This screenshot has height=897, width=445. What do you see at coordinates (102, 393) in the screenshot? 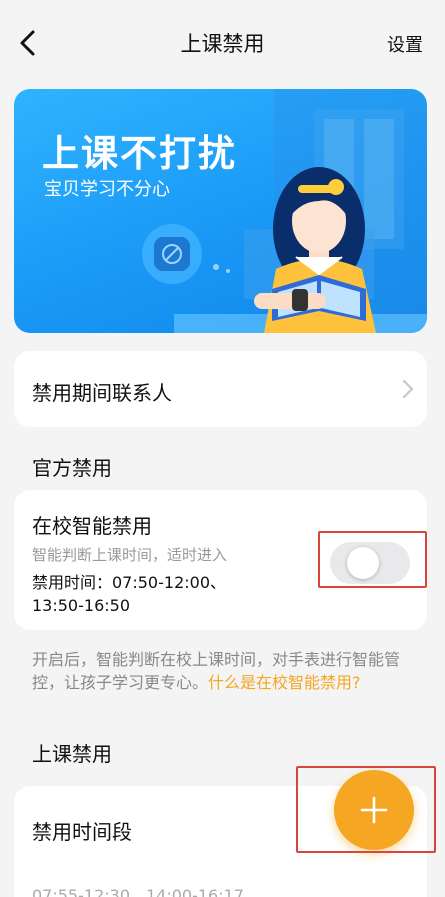
I see `contact-label: 禁用期间联系人` at bounding box center [102, 393].